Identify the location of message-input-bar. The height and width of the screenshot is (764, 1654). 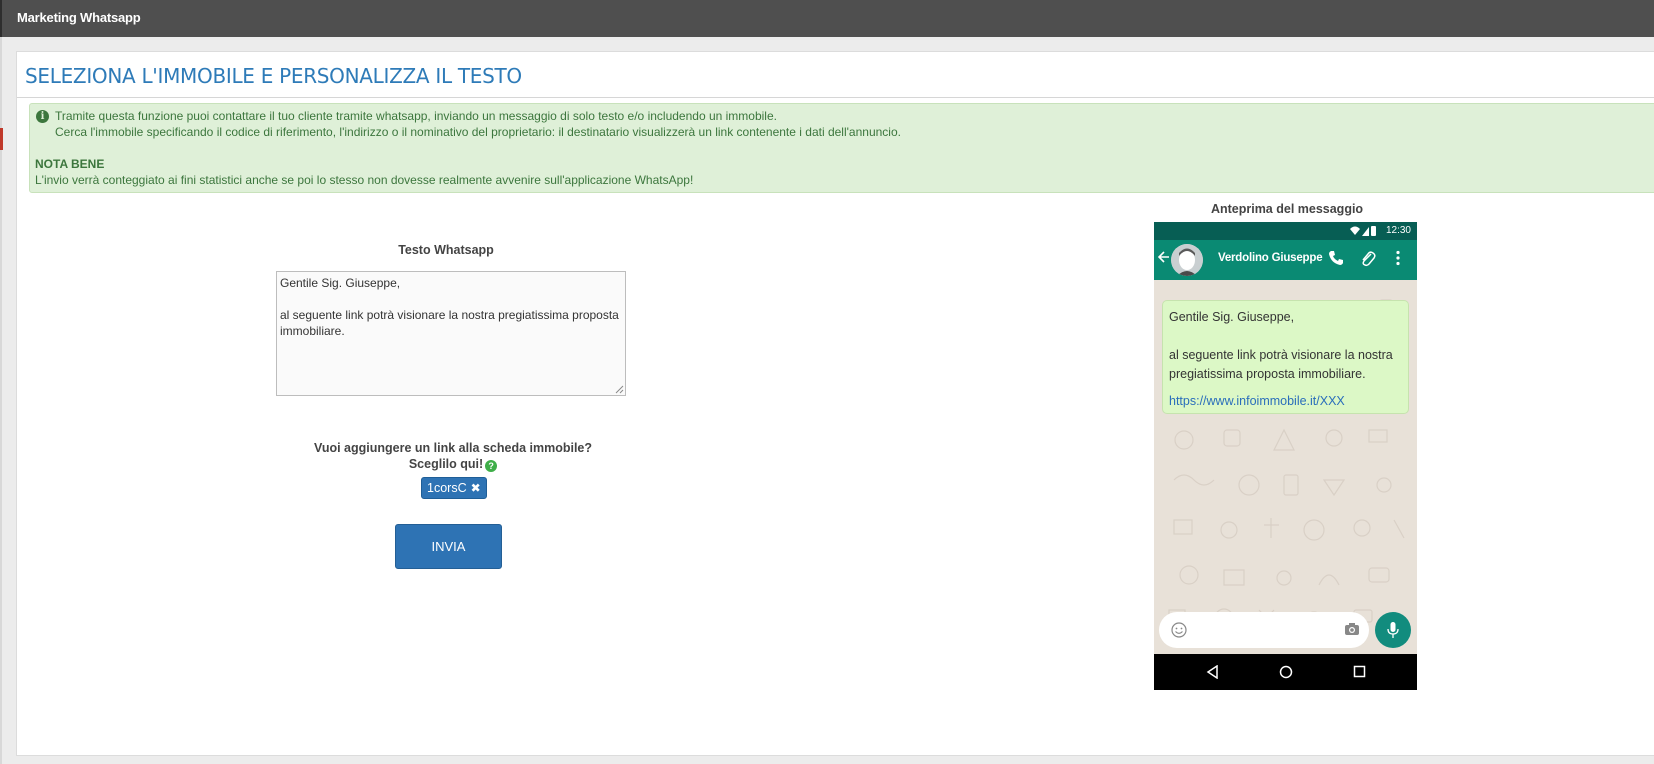
(1264, 630).